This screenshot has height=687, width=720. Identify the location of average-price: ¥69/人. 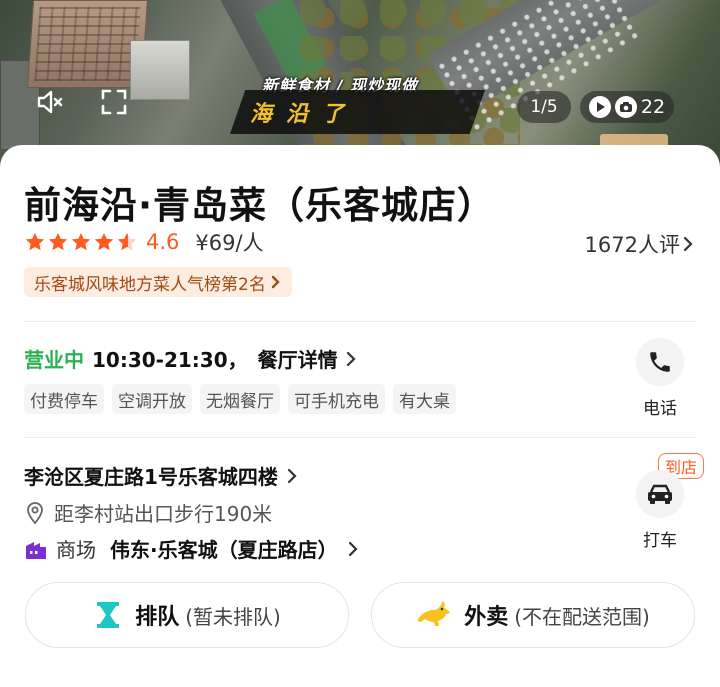
(229, 243).